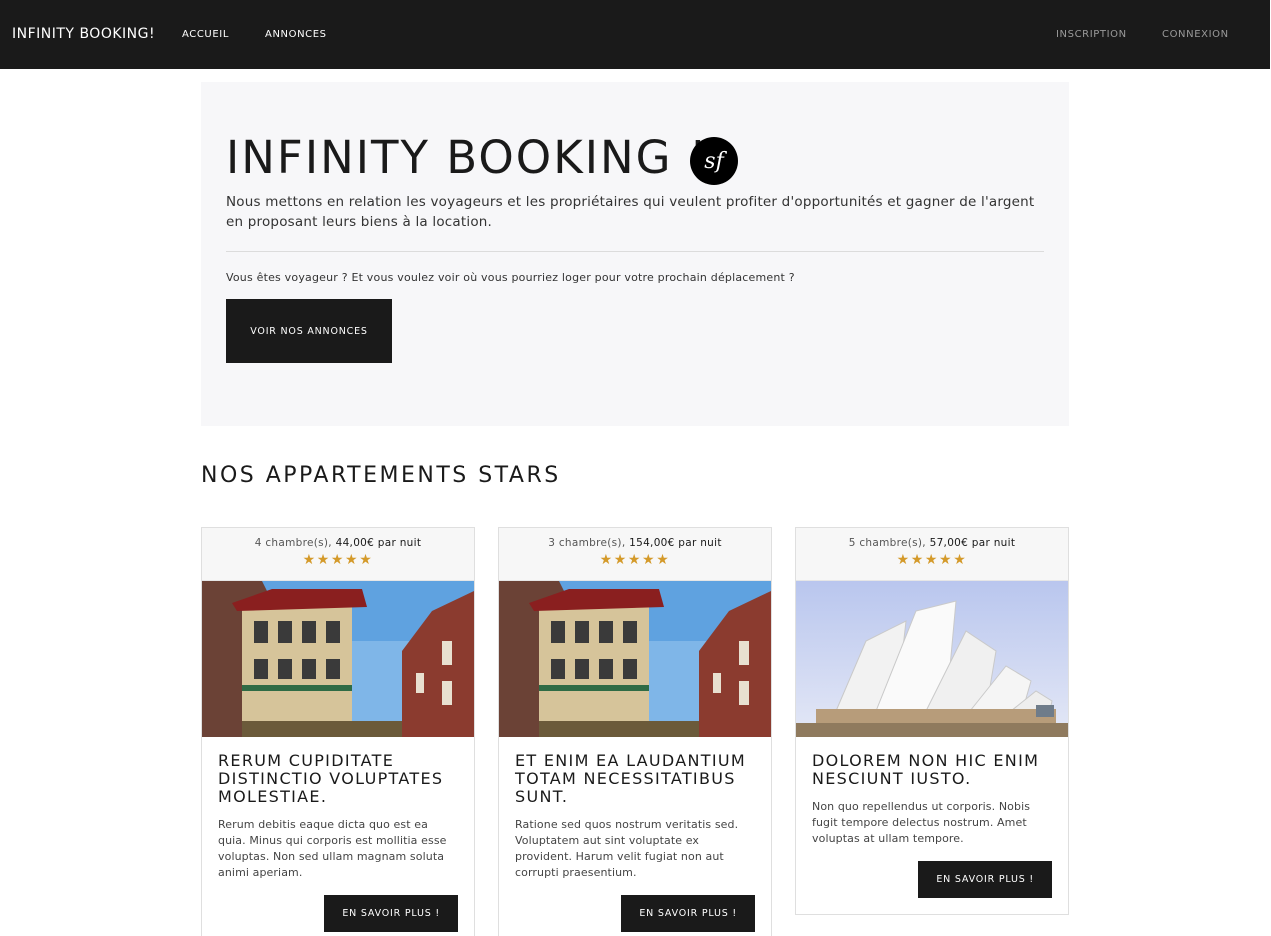  What do you see at coordinates (293, 543) in the screenshot?
I see `listing-rooms: 4 chambre(s),` at bounding box center [293, 543].